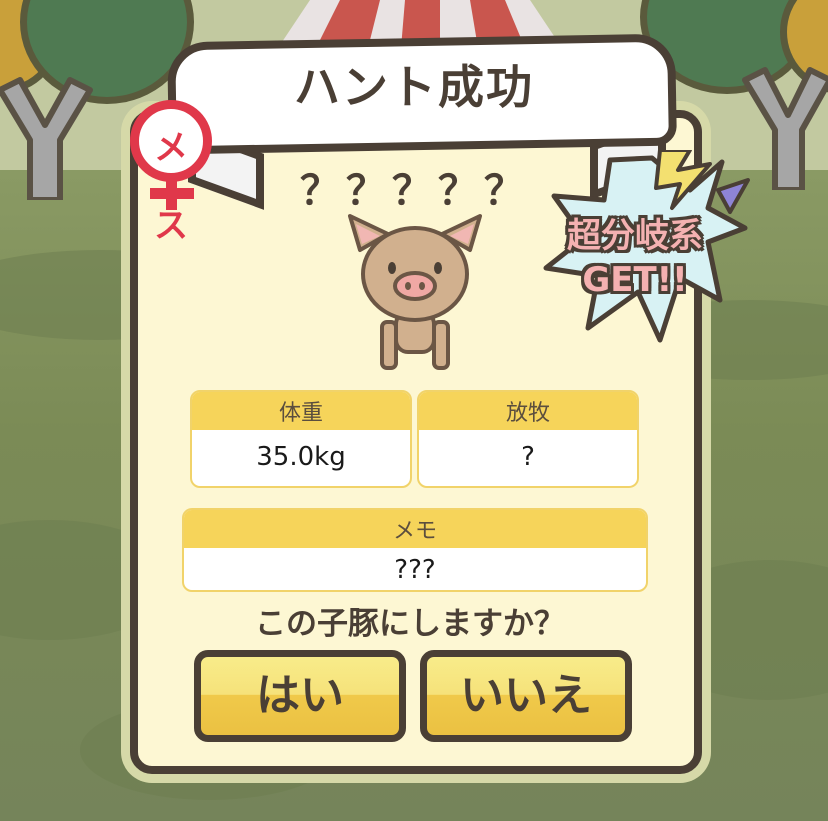 This screenshot has height=821, width=828. I want to click on yes-button: はい, so click(300, 696).